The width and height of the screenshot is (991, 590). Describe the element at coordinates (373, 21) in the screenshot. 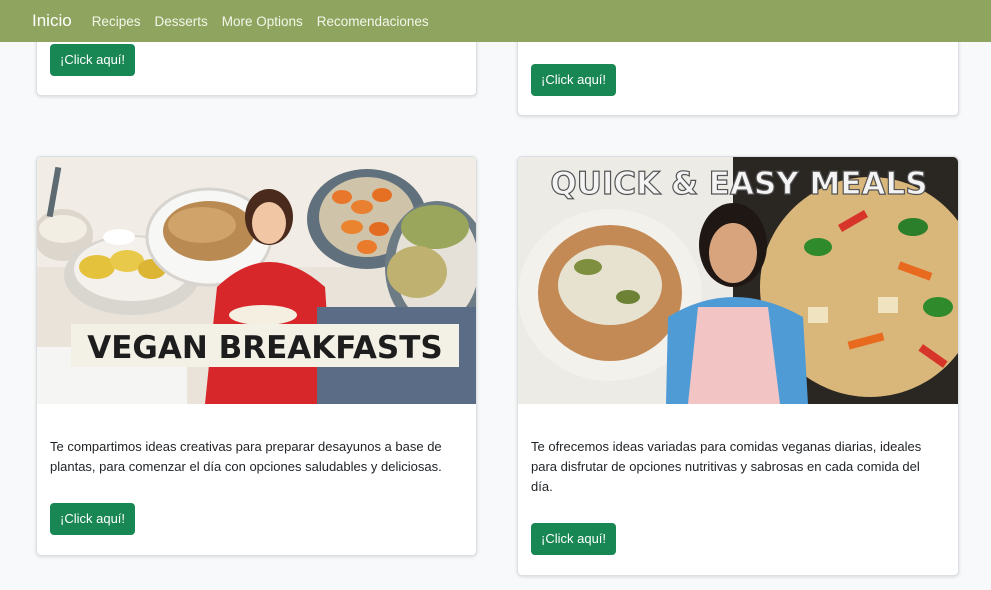

I see `nav-link-recomendaciones: Recomendaciones` at that location.